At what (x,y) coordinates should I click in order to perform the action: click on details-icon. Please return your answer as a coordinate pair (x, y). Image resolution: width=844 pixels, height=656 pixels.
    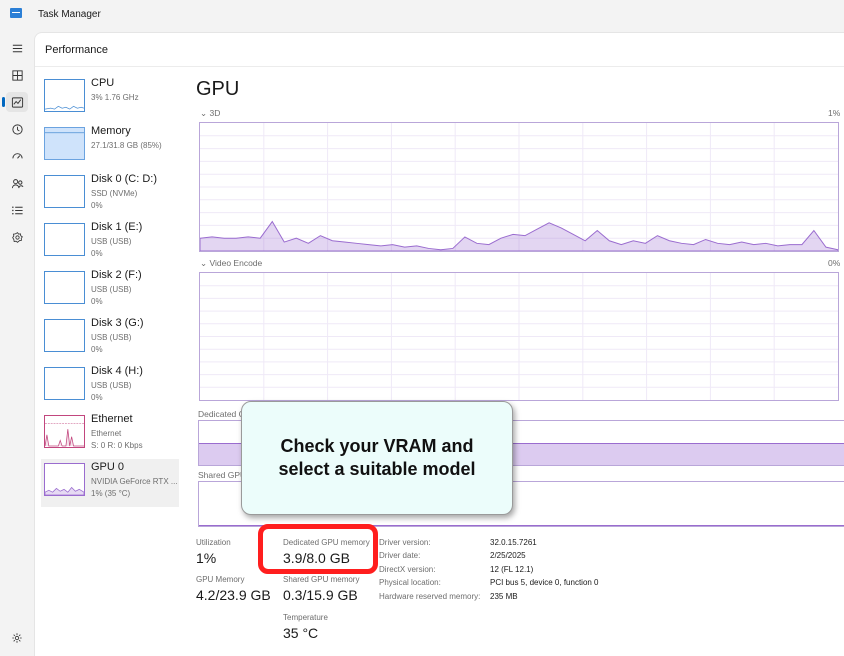
    Looking at the image, I should click on (17, 210).